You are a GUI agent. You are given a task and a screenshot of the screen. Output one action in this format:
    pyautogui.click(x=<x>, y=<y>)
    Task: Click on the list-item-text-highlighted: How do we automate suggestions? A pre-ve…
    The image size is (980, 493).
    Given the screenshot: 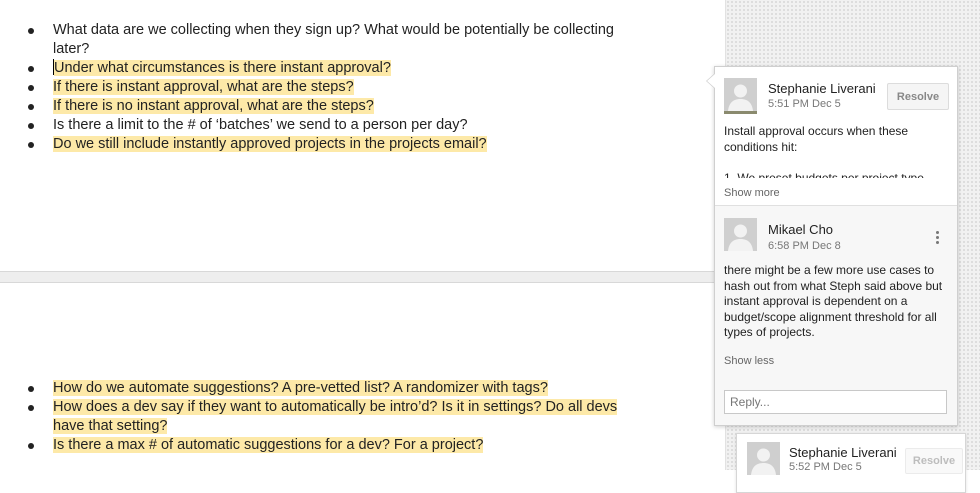 What is the action you would take?
    pyautogui.click(x=300, y=388)
    